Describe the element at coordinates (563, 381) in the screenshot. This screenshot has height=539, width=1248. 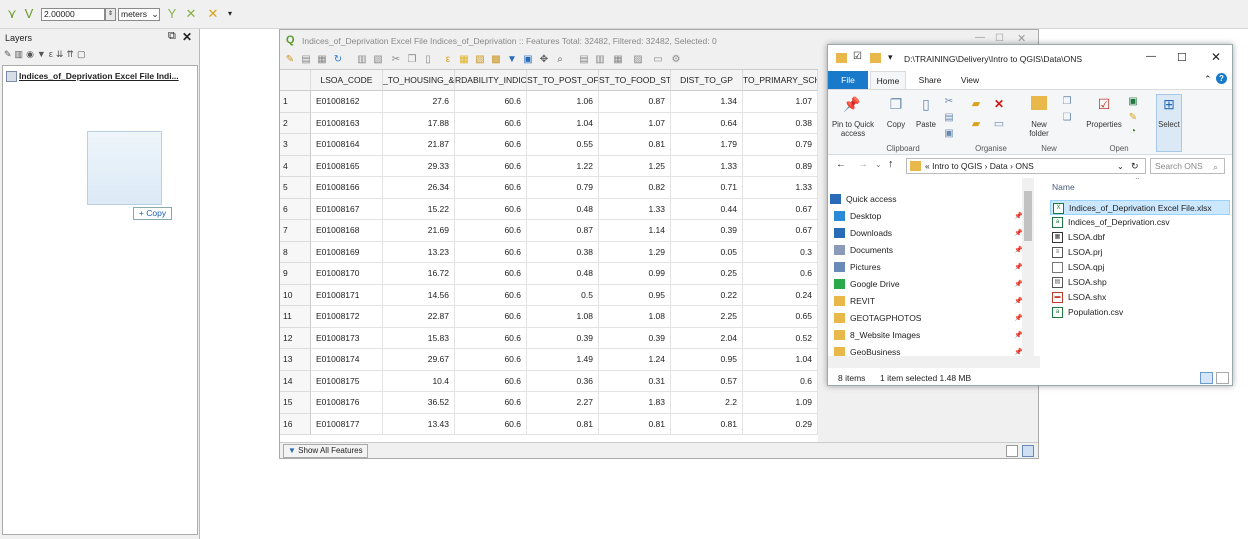
I see `table-cell: 0.36` at that location.